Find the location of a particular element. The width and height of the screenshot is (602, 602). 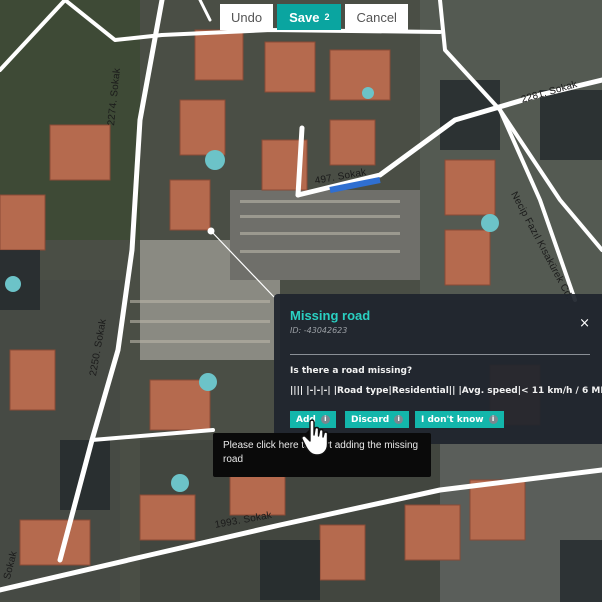

save-button: Save 2 is located at coordinates (309, 17).